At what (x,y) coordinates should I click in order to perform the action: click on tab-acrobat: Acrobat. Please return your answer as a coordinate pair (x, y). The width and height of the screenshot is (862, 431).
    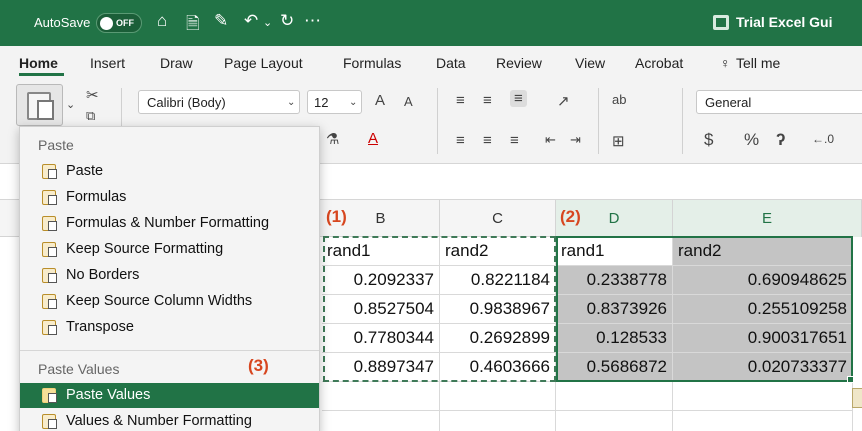
    Looking at the image, I should click on (659, 63).